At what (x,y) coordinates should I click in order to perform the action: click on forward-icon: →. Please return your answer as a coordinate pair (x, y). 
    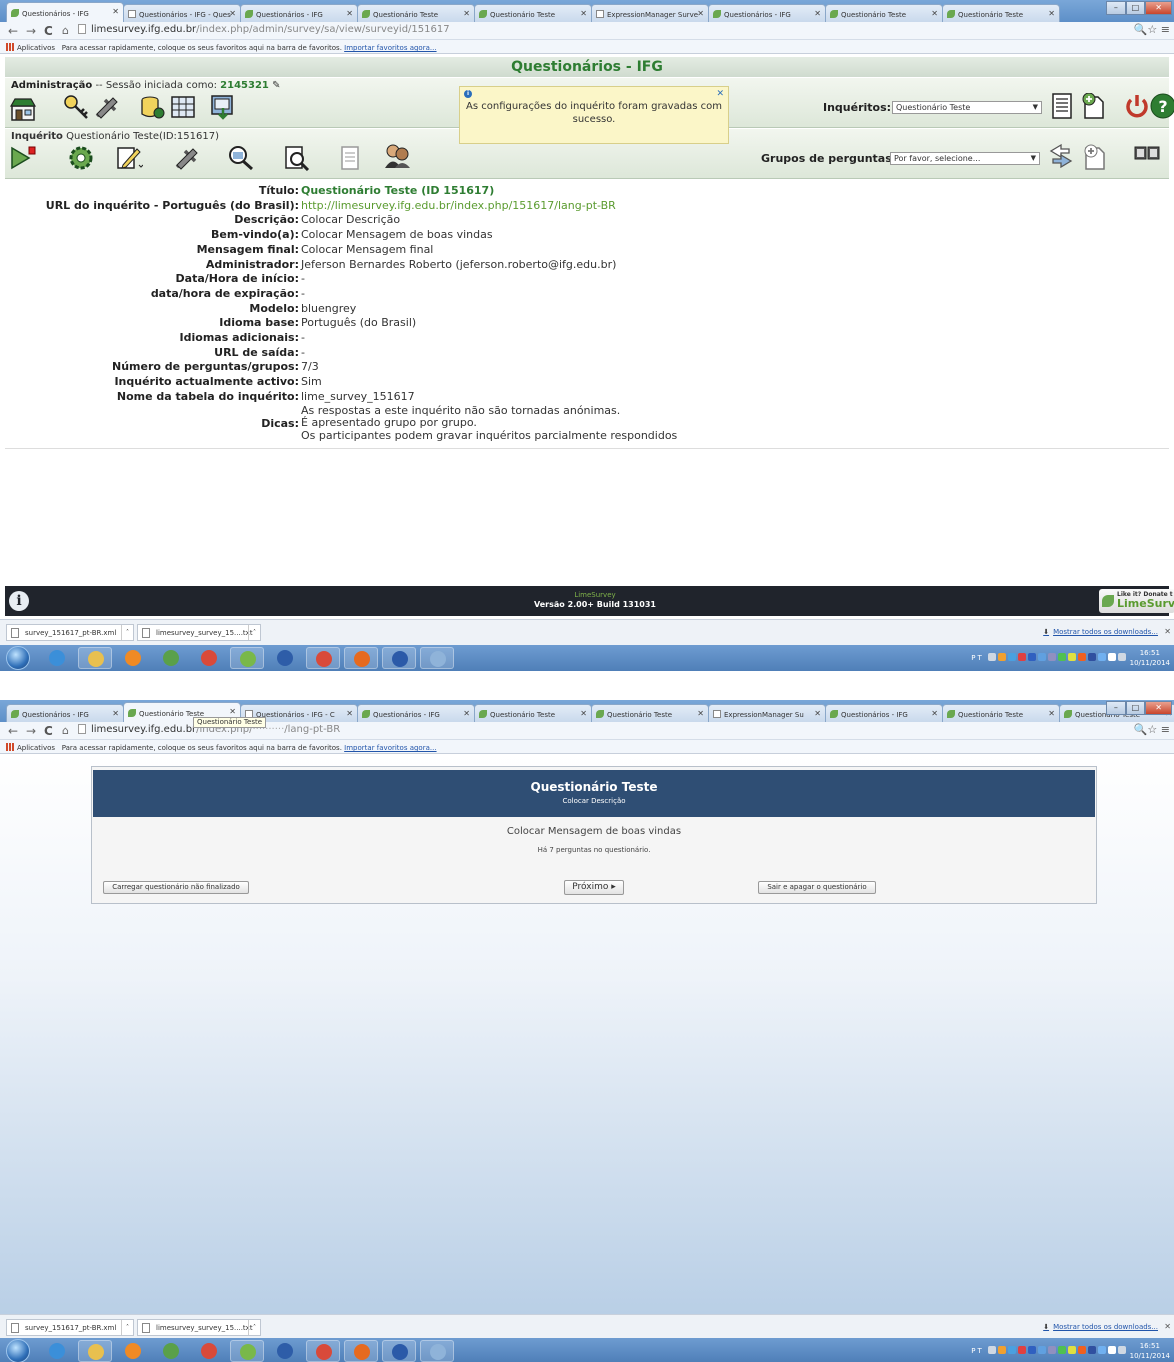
    Looking at the image, I should click on (31, 731).